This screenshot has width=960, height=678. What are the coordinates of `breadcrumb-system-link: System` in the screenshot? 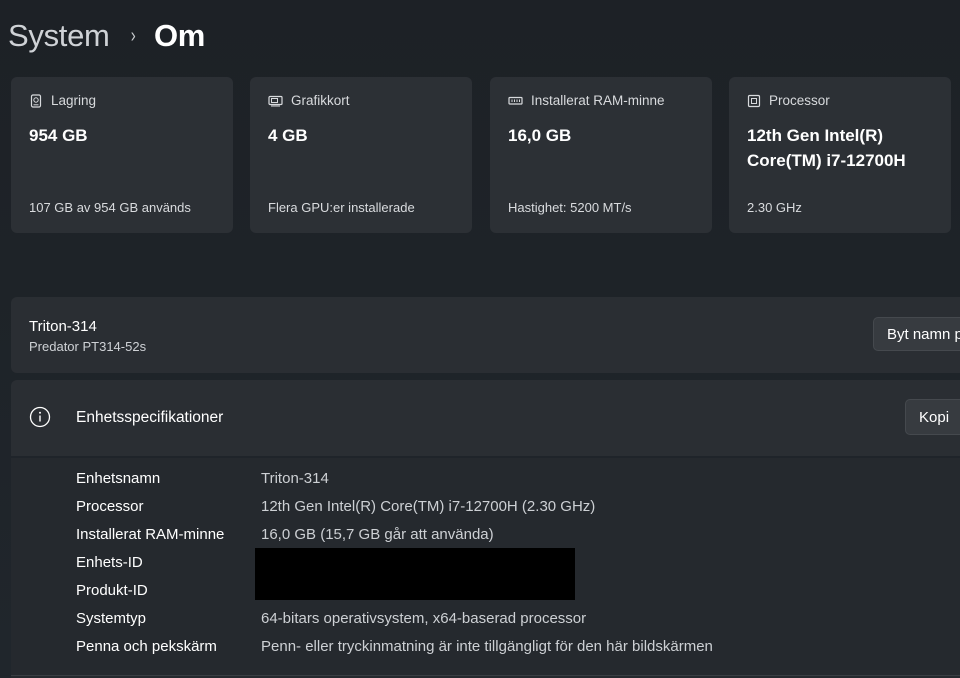 It's located at (59, 36).